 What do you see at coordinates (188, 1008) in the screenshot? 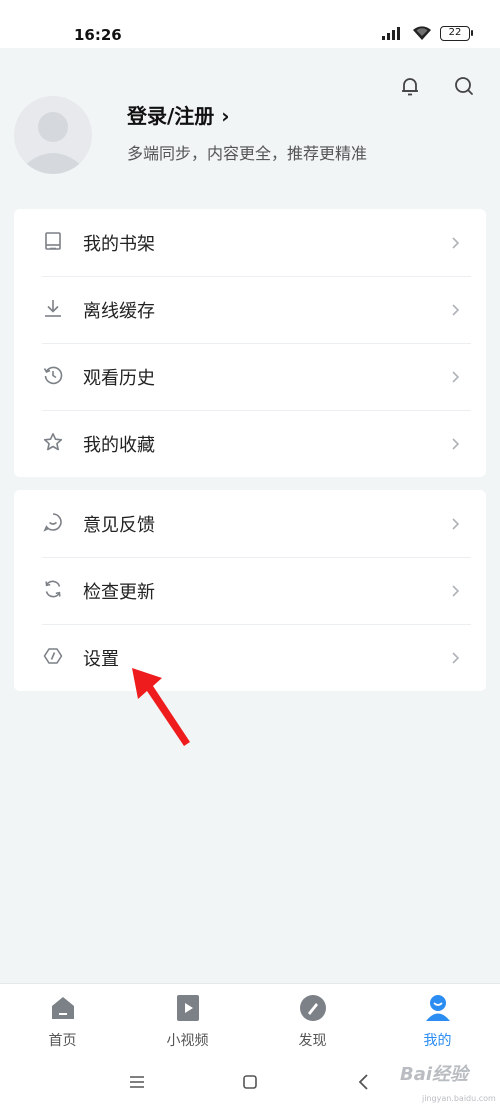
I see `video-icon` at bounding box center [188, 1008].